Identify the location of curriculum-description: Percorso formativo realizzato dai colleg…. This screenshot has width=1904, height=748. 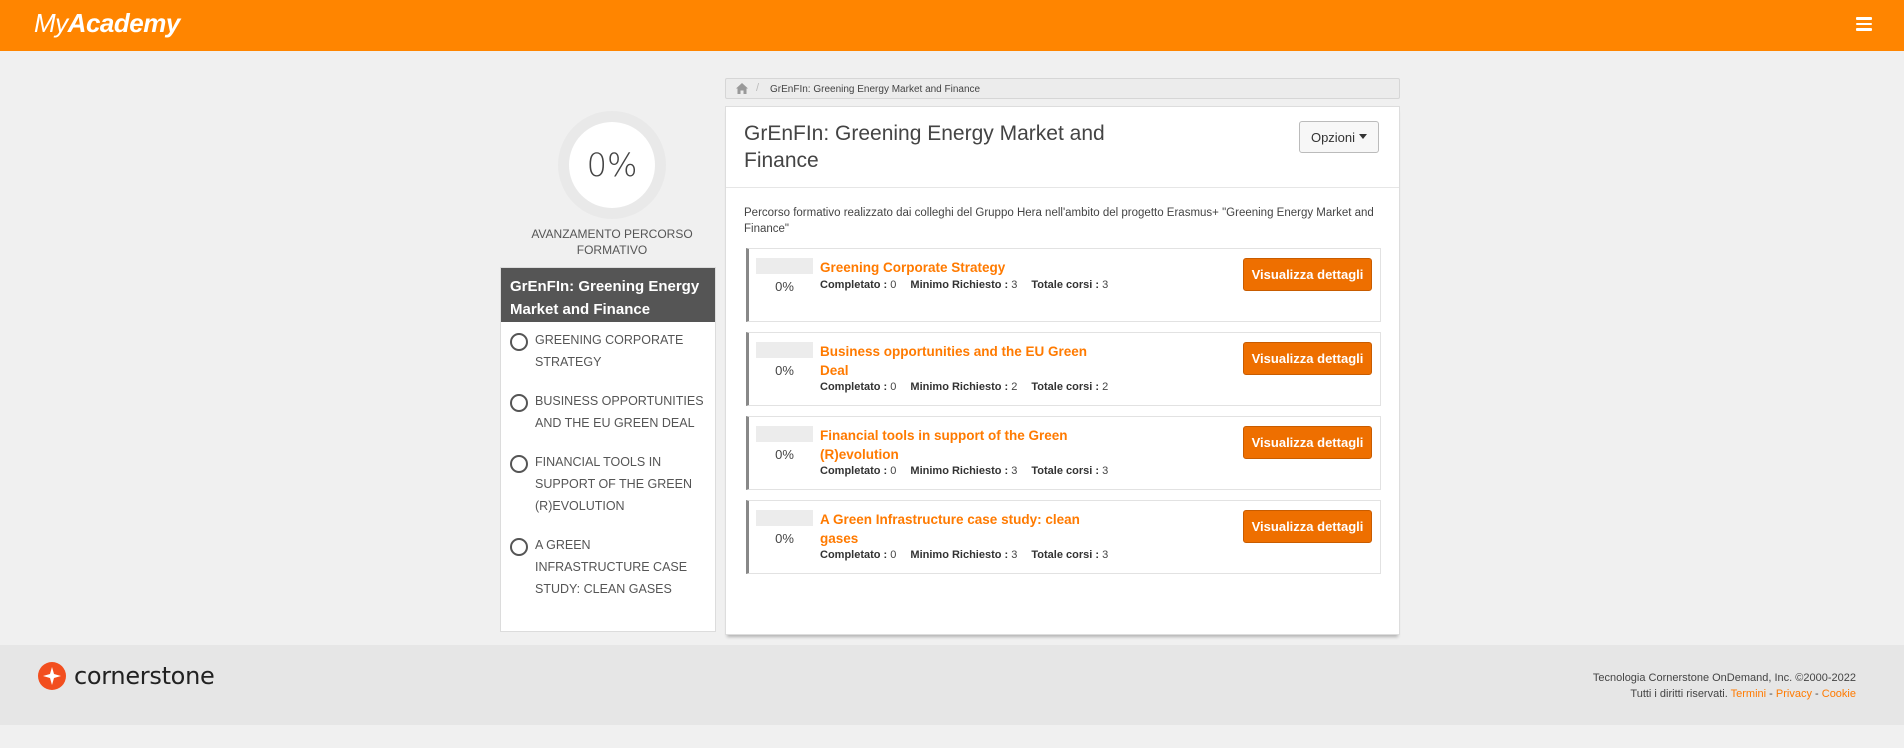
(1059, 221).